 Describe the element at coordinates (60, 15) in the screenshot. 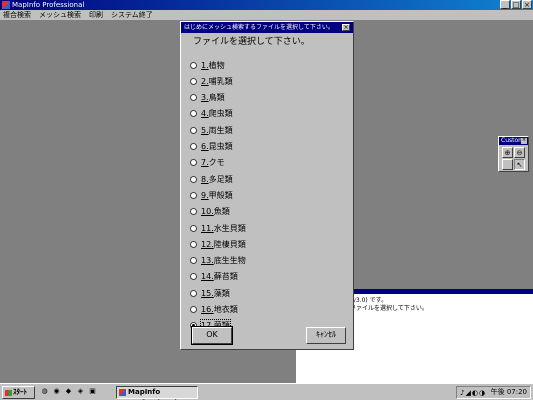

I see `menu-mesh-search: メッシュ検索` at that location.